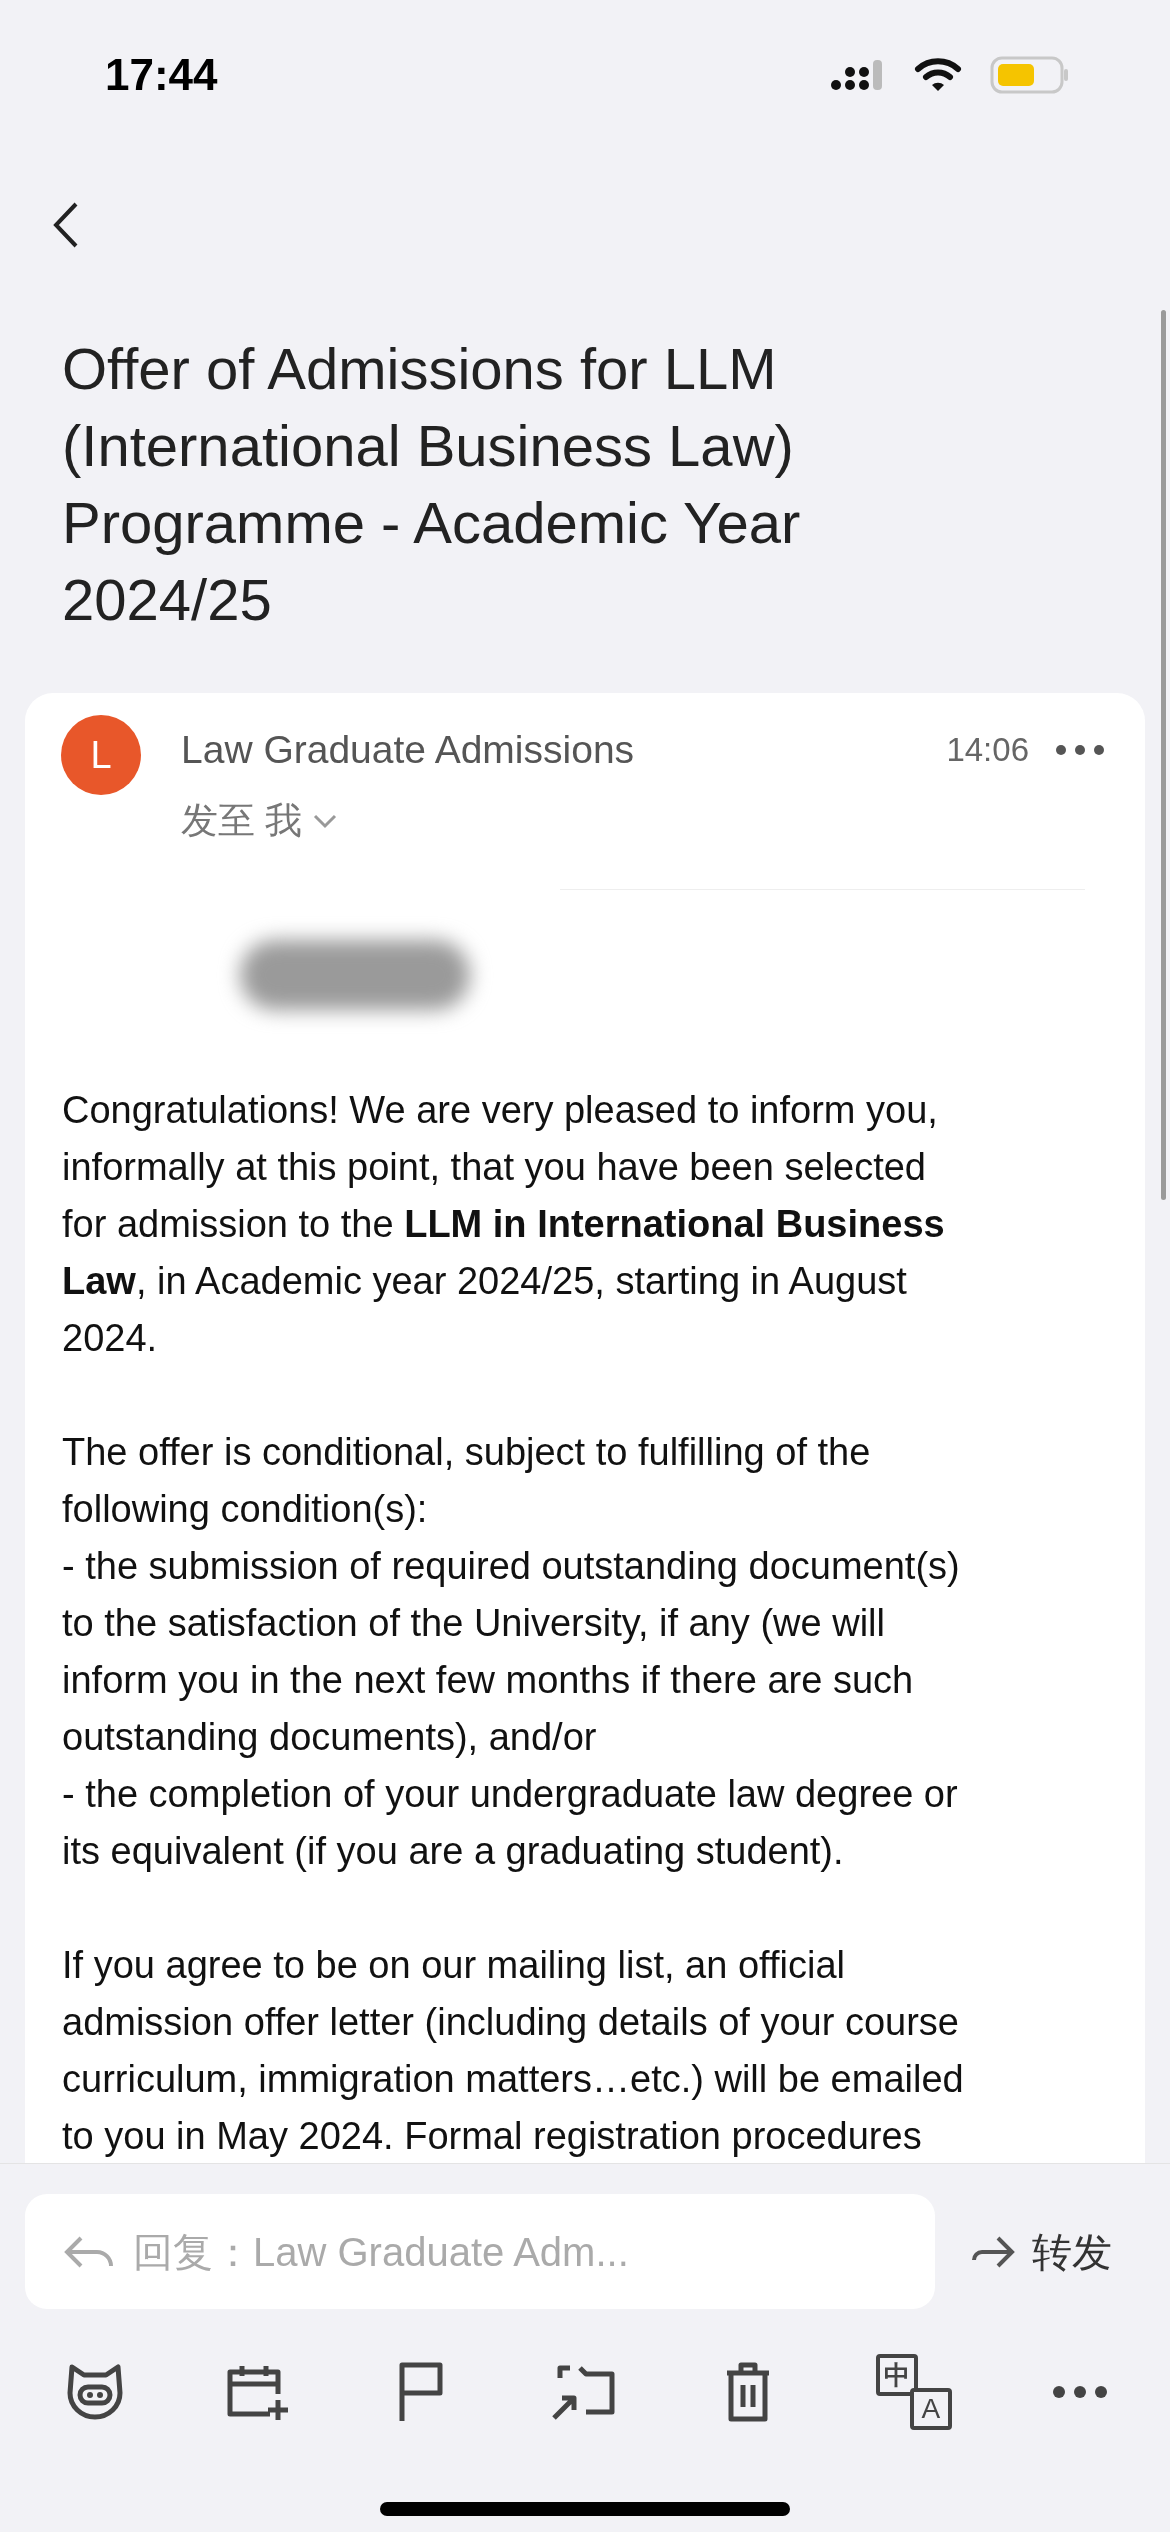 The image size is (1170, 2532). What do you see at coordinates (938, 75) in the screenshot?
I see `wifi-icon` at bounding box center [938, 75].